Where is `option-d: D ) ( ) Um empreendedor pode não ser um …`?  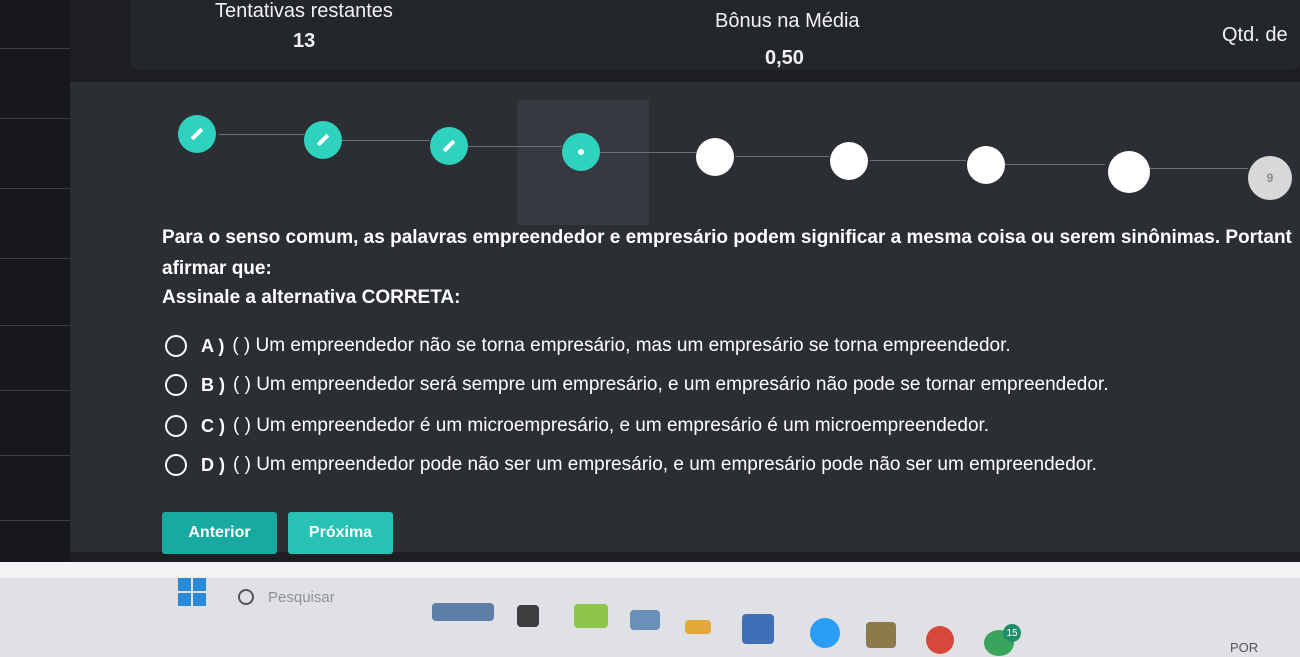
option-d: D ) ( ) Um empreendedor pode não ser um … is located at coordinates (631, 465).